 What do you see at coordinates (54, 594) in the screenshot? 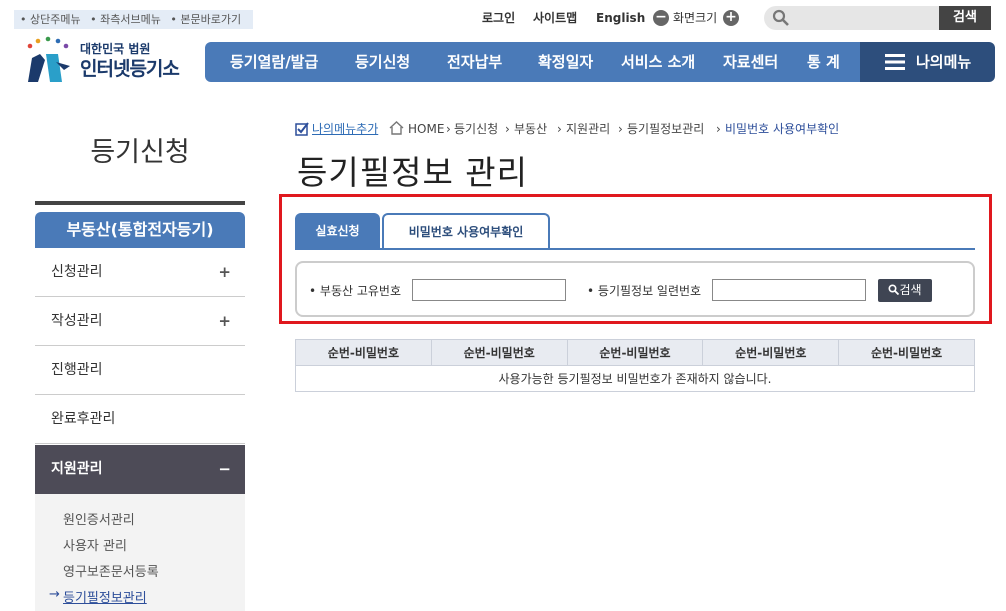
I see `current-arrow-icon: →` at bounding box center [54, 594].